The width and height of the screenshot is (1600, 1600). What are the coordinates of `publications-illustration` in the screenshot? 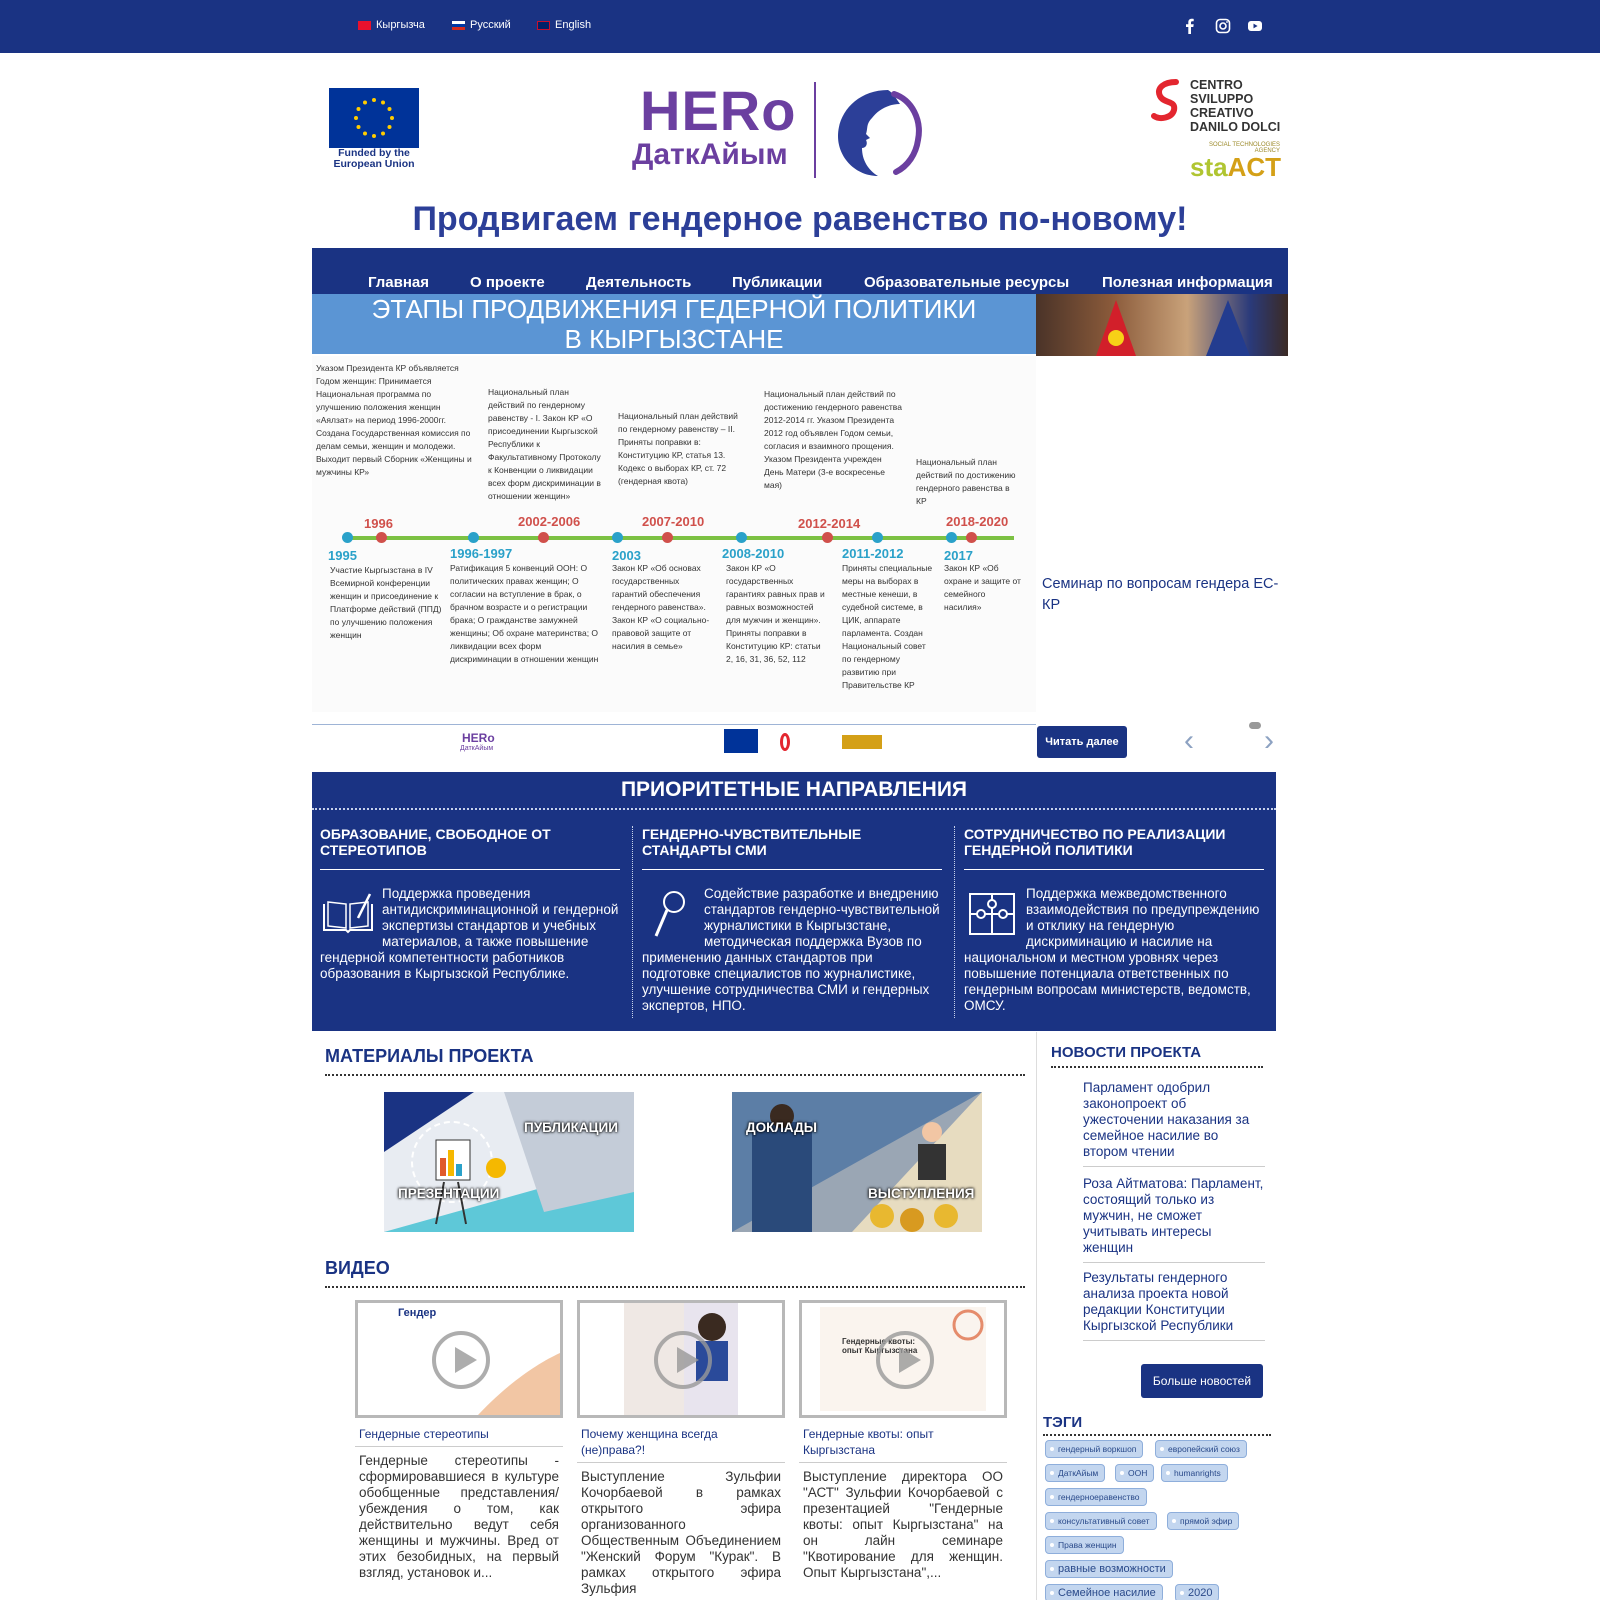 It's located at (509, 1162).